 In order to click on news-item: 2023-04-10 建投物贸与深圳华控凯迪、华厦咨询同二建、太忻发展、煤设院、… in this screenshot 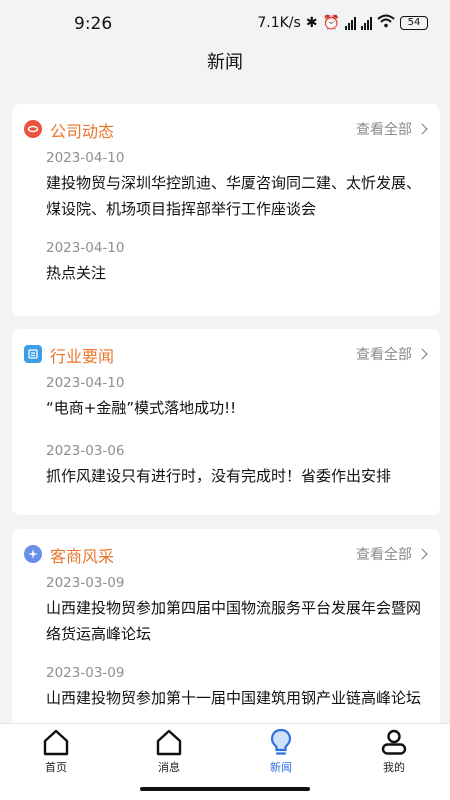, I will do `click(234, 185)`.